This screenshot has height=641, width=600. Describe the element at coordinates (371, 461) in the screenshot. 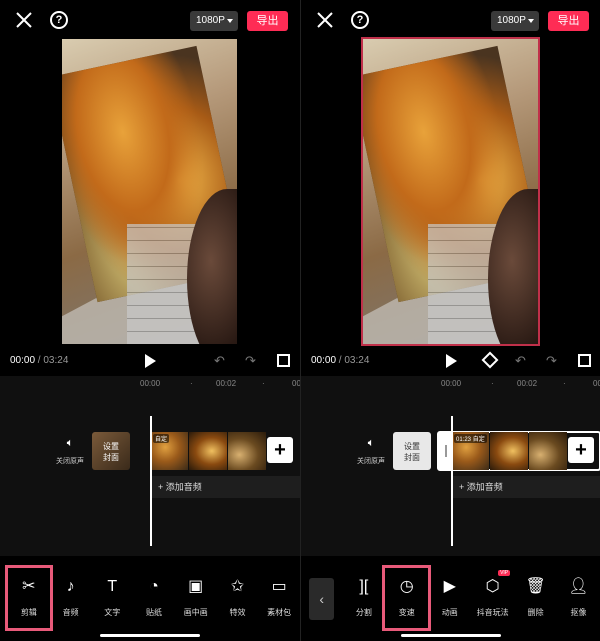

I see `mute-label: 关闭原声` at that location.